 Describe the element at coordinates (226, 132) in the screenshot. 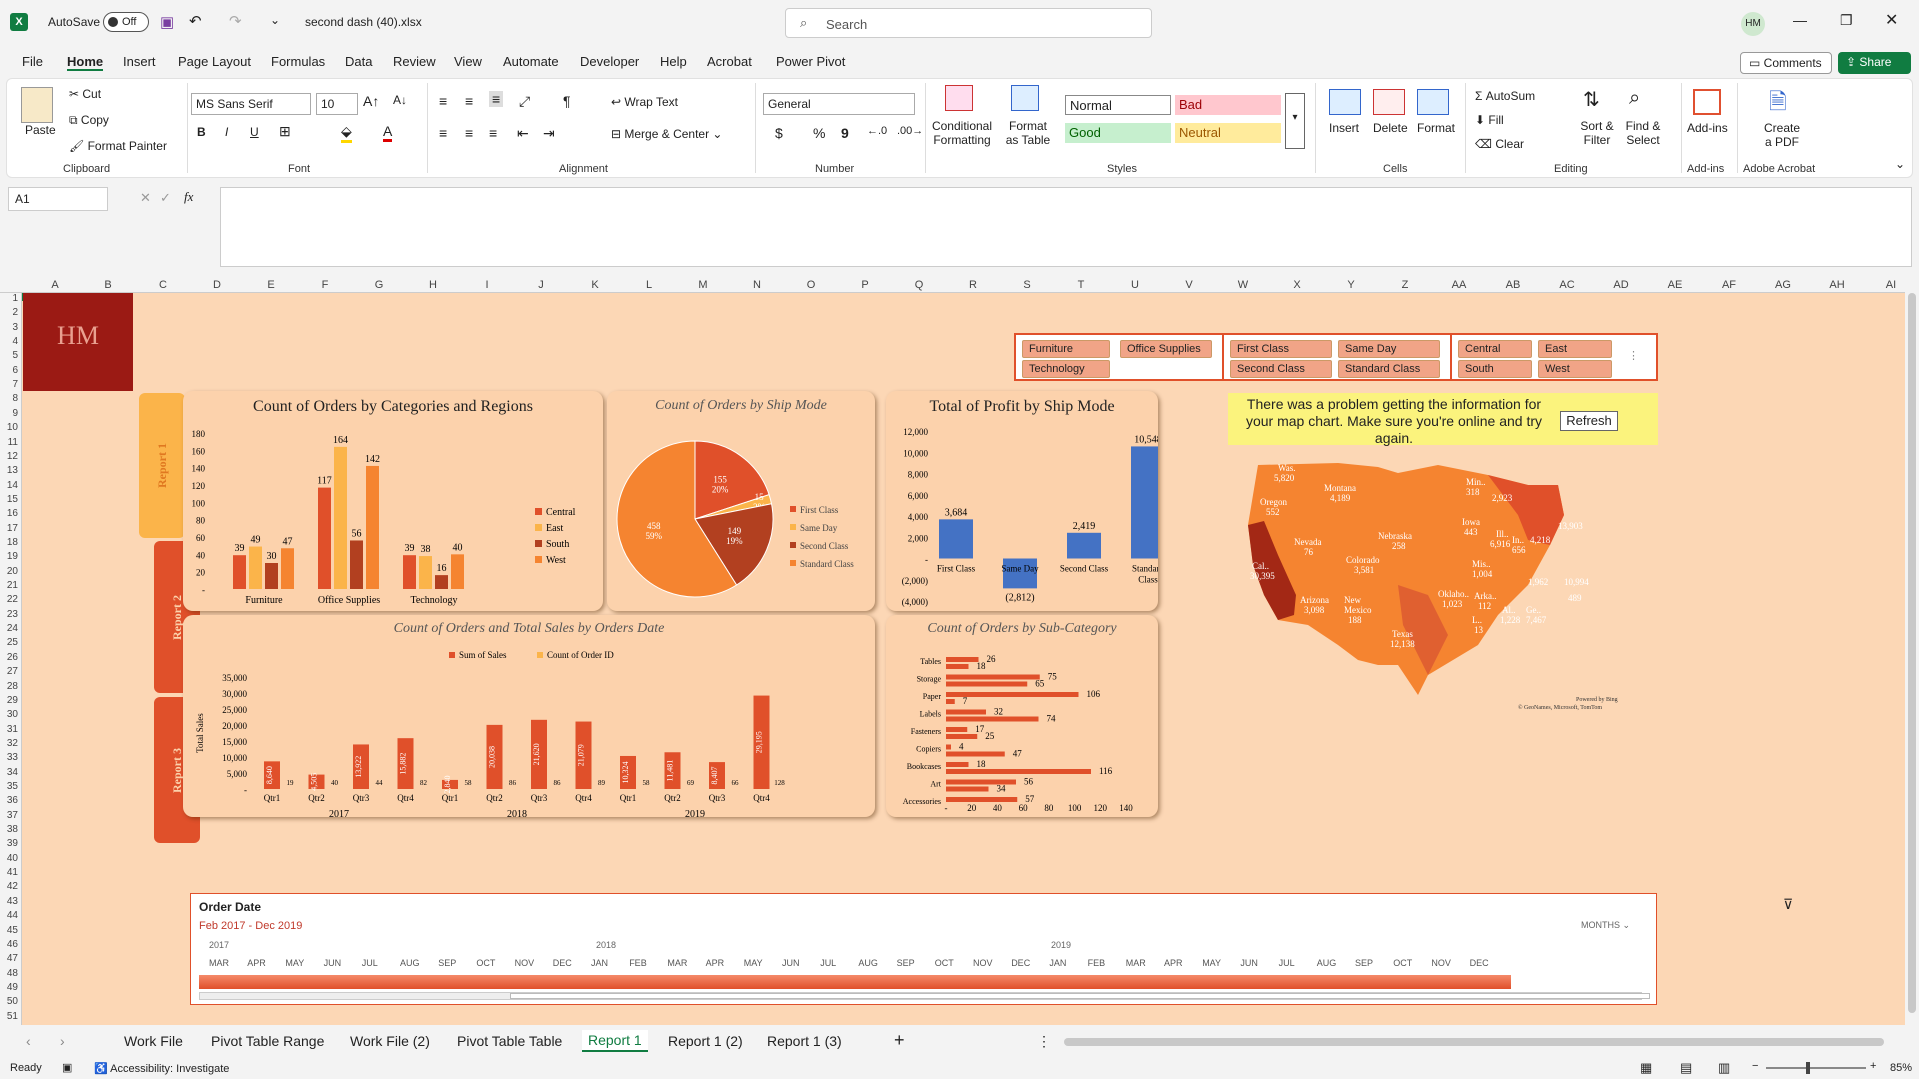

I see `italic-button: I` at that location.